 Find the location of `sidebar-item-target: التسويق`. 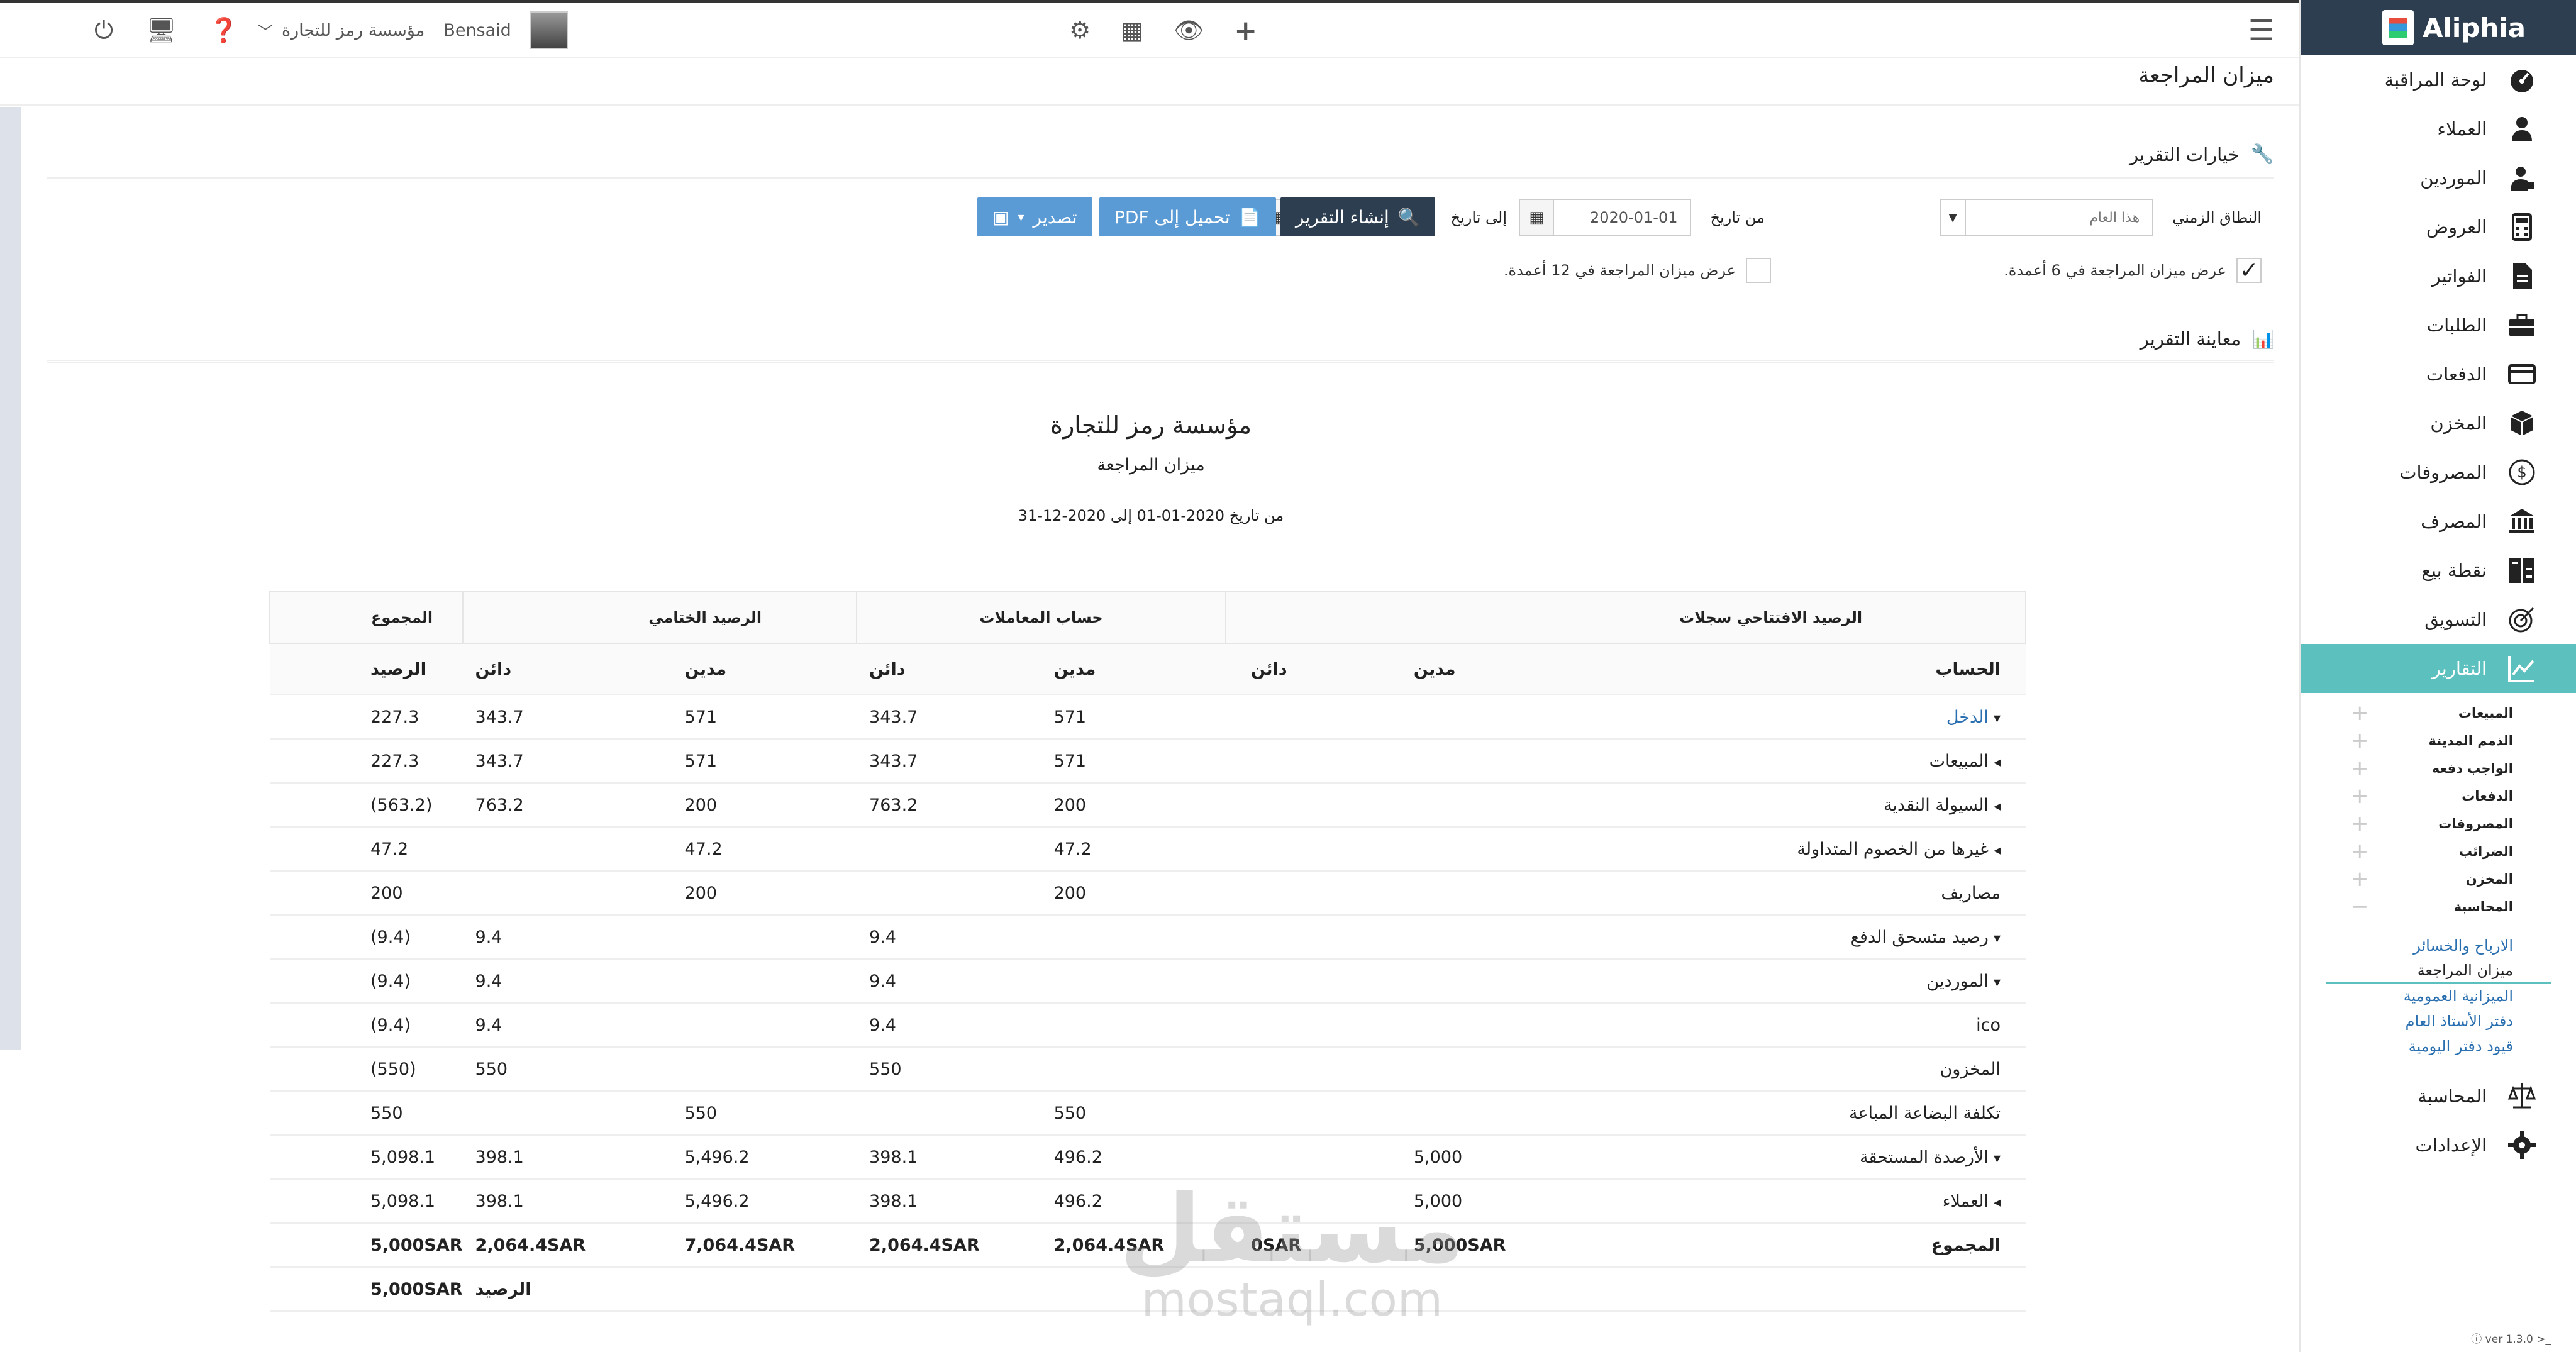

sidebar-item-target: التسويق is located at coordinates (2438, 619).